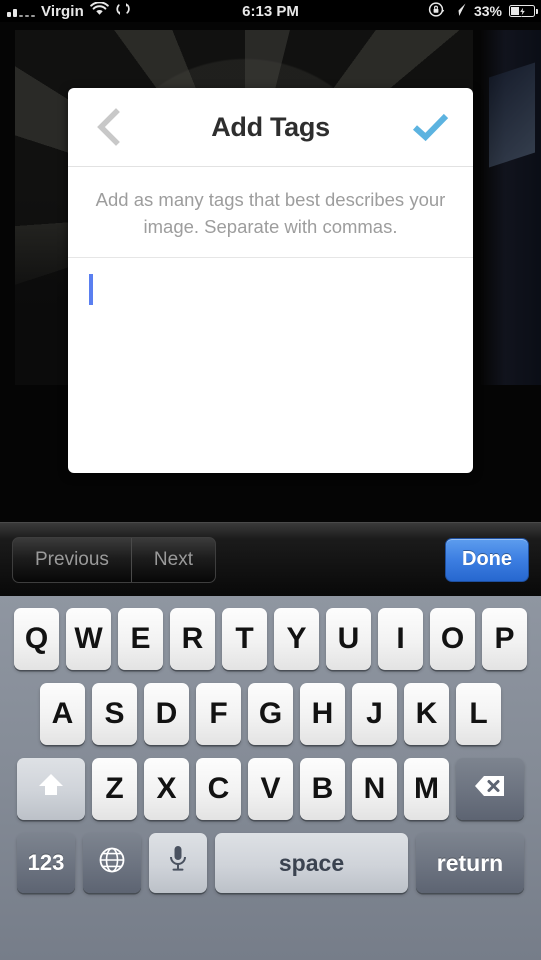 Image resolution: width=541 pixels, height=960 pixels. I want to click on key-o: O, so click(452, 639).